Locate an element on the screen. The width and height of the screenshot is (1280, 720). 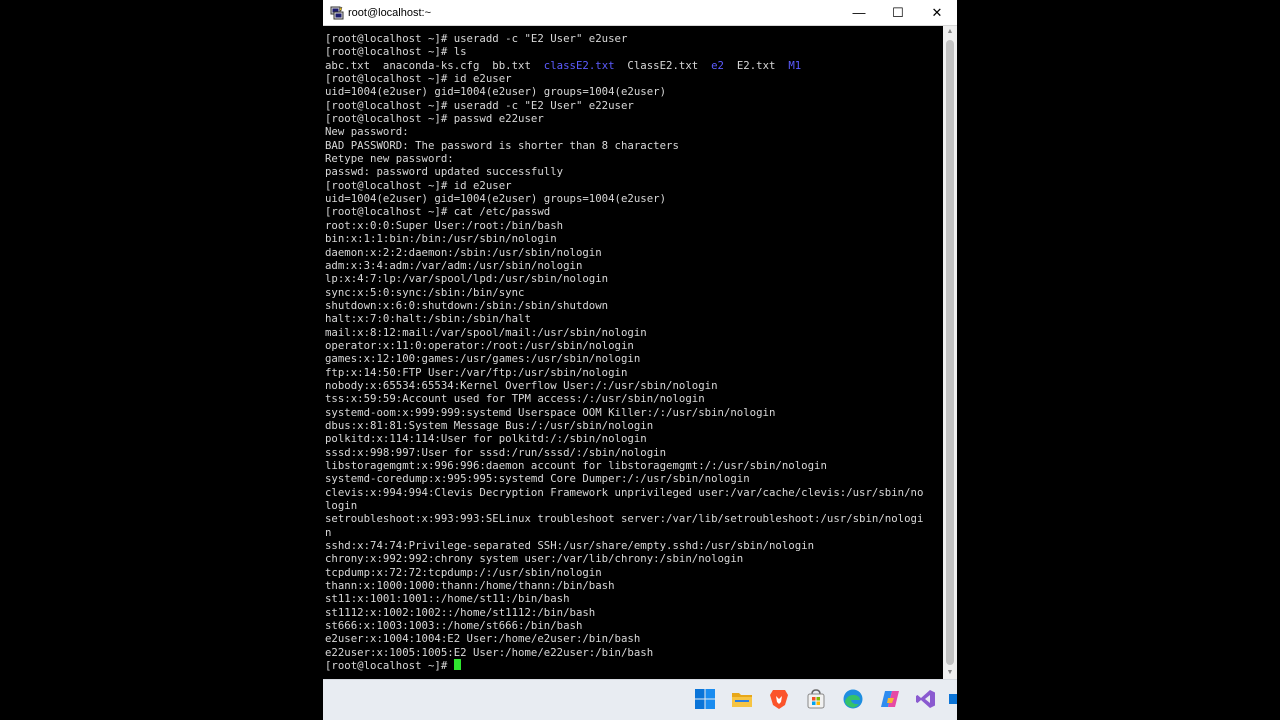
terminal-text: bin:x:1:1:bin:/bin:/usr/sbin/nologin is located at coordinates (441, 239).